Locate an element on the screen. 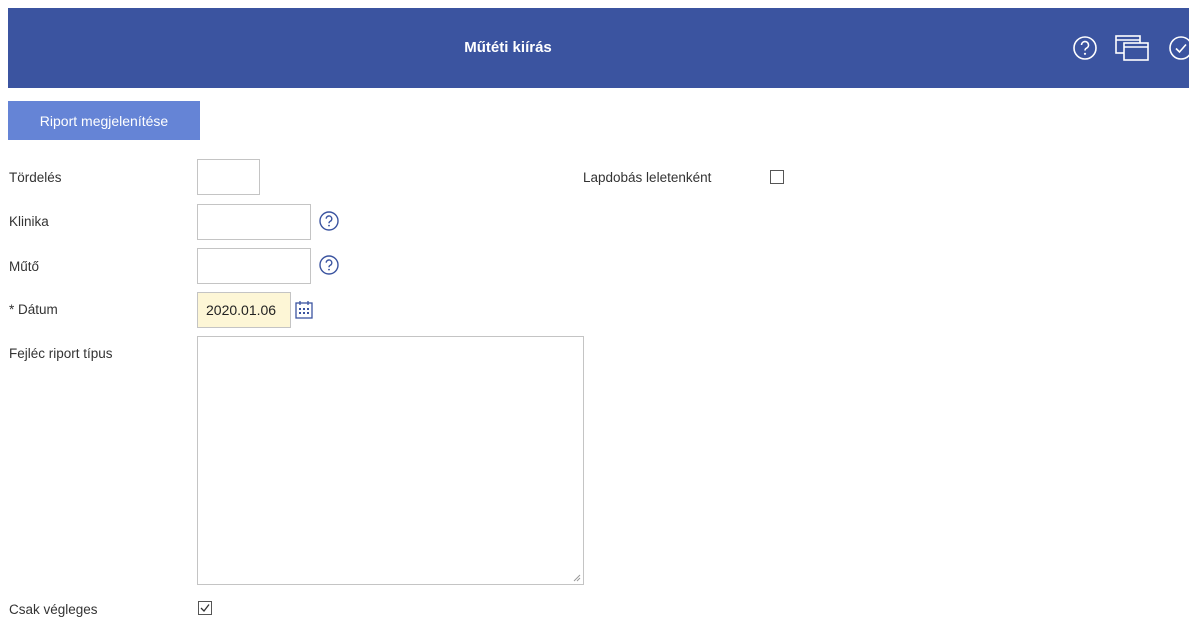 This screenshot has height=622, width=1189. csak-vegleges-label: Csak végleges is located at coordinates (53, 609).